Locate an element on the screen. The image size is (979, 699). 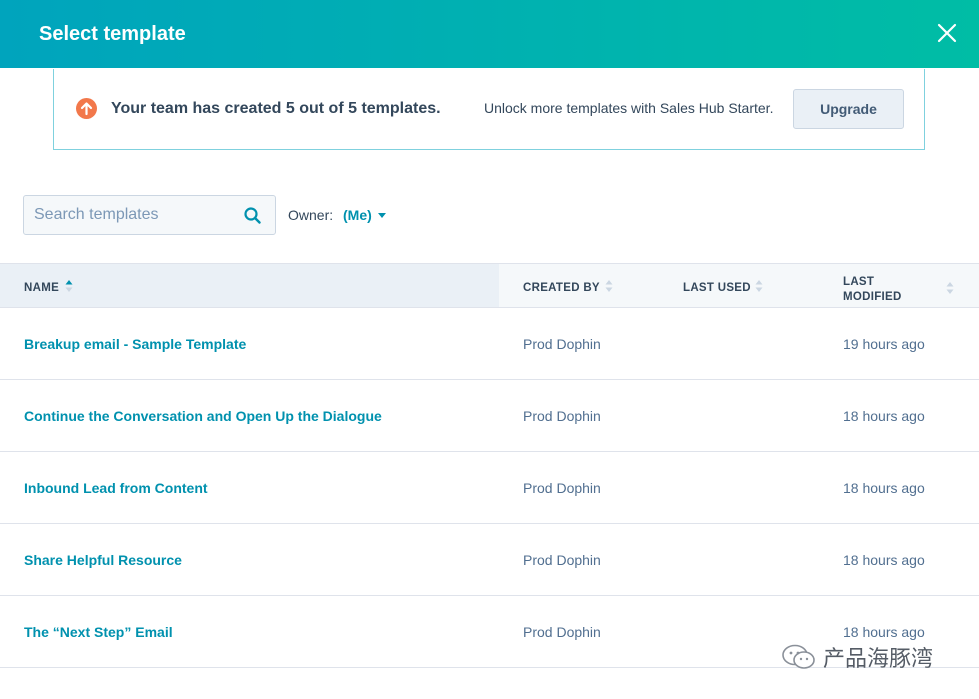
search-input is located at coordinates (129, 215).